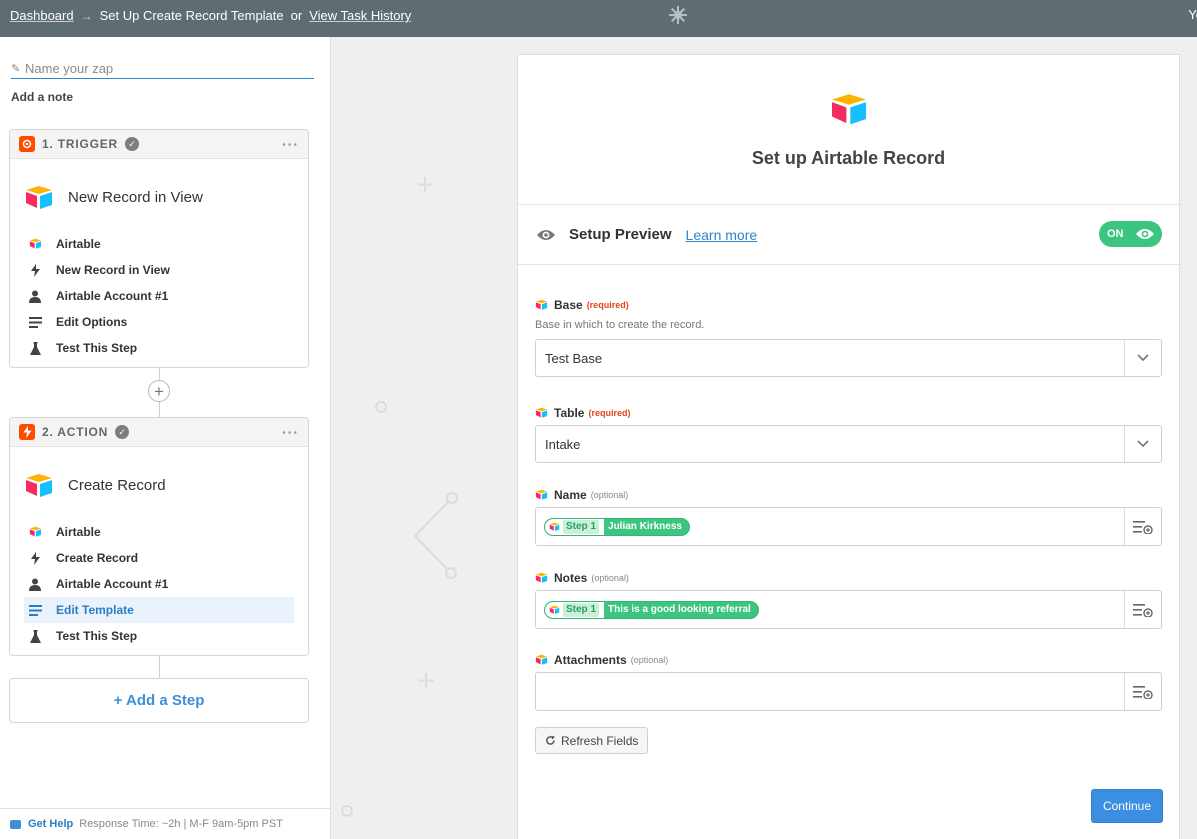 The width and height of the screenshot is (1197, 839). What do you see at coordinates (191, 15) in the screenshot?
I see `page-title: Set Up Create Record Template` at bounding box center [191, 15].